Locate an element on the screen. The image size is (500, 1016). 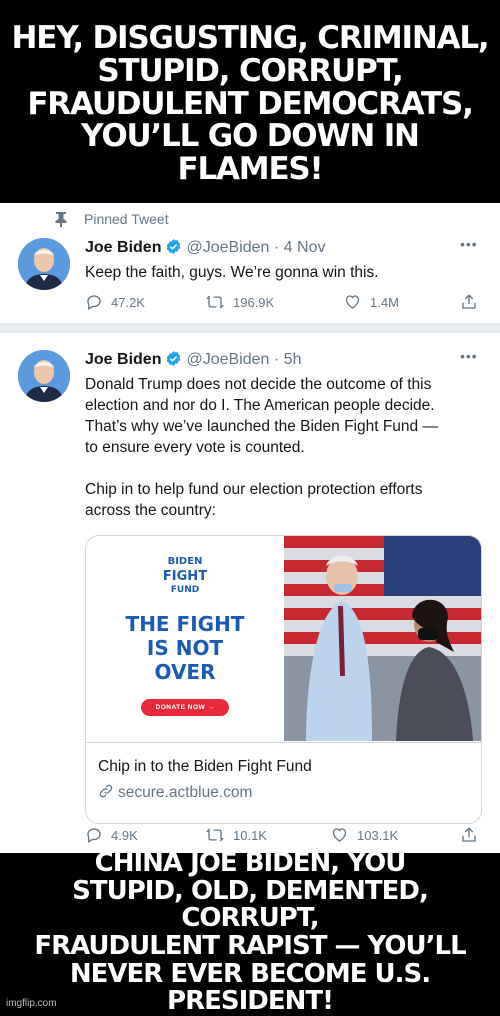
flag-photo is located at coordinates (382, 638).